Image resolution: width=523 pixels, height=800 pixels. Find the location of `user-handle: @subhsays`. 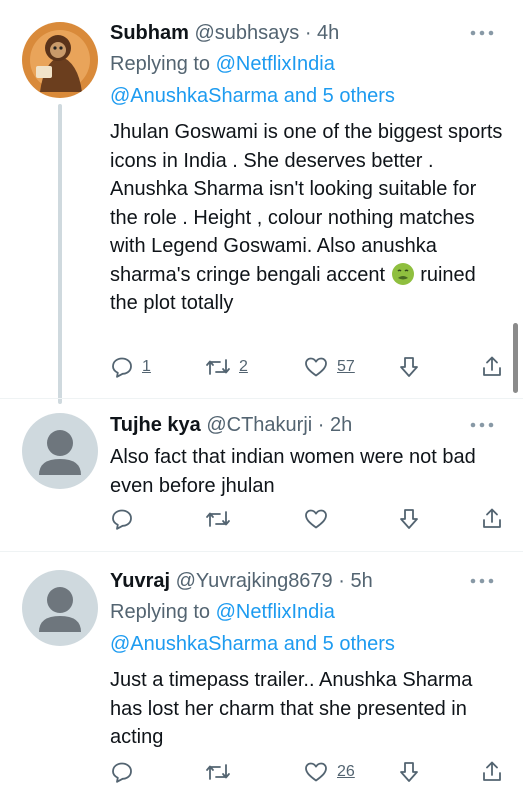

user-handle: @subhsays is located at coordinates (246, 33).